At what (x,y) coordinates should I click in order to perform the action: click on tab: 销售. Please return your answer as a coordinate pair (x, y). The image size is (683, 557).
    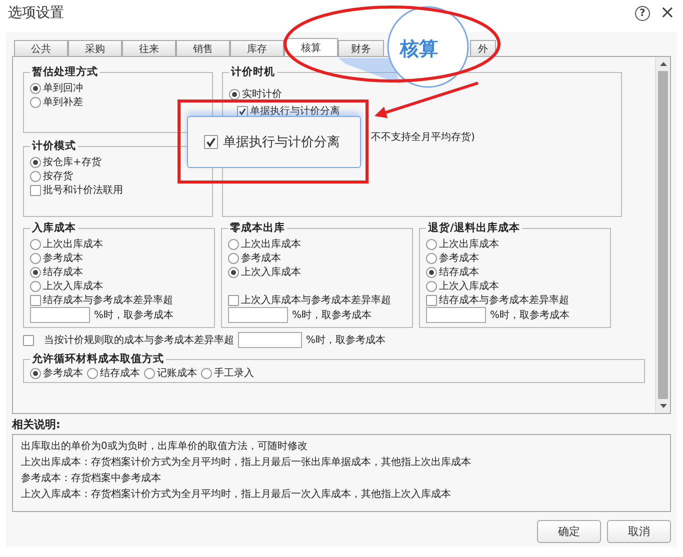
    Looking at the image, I should click on (203, 48).